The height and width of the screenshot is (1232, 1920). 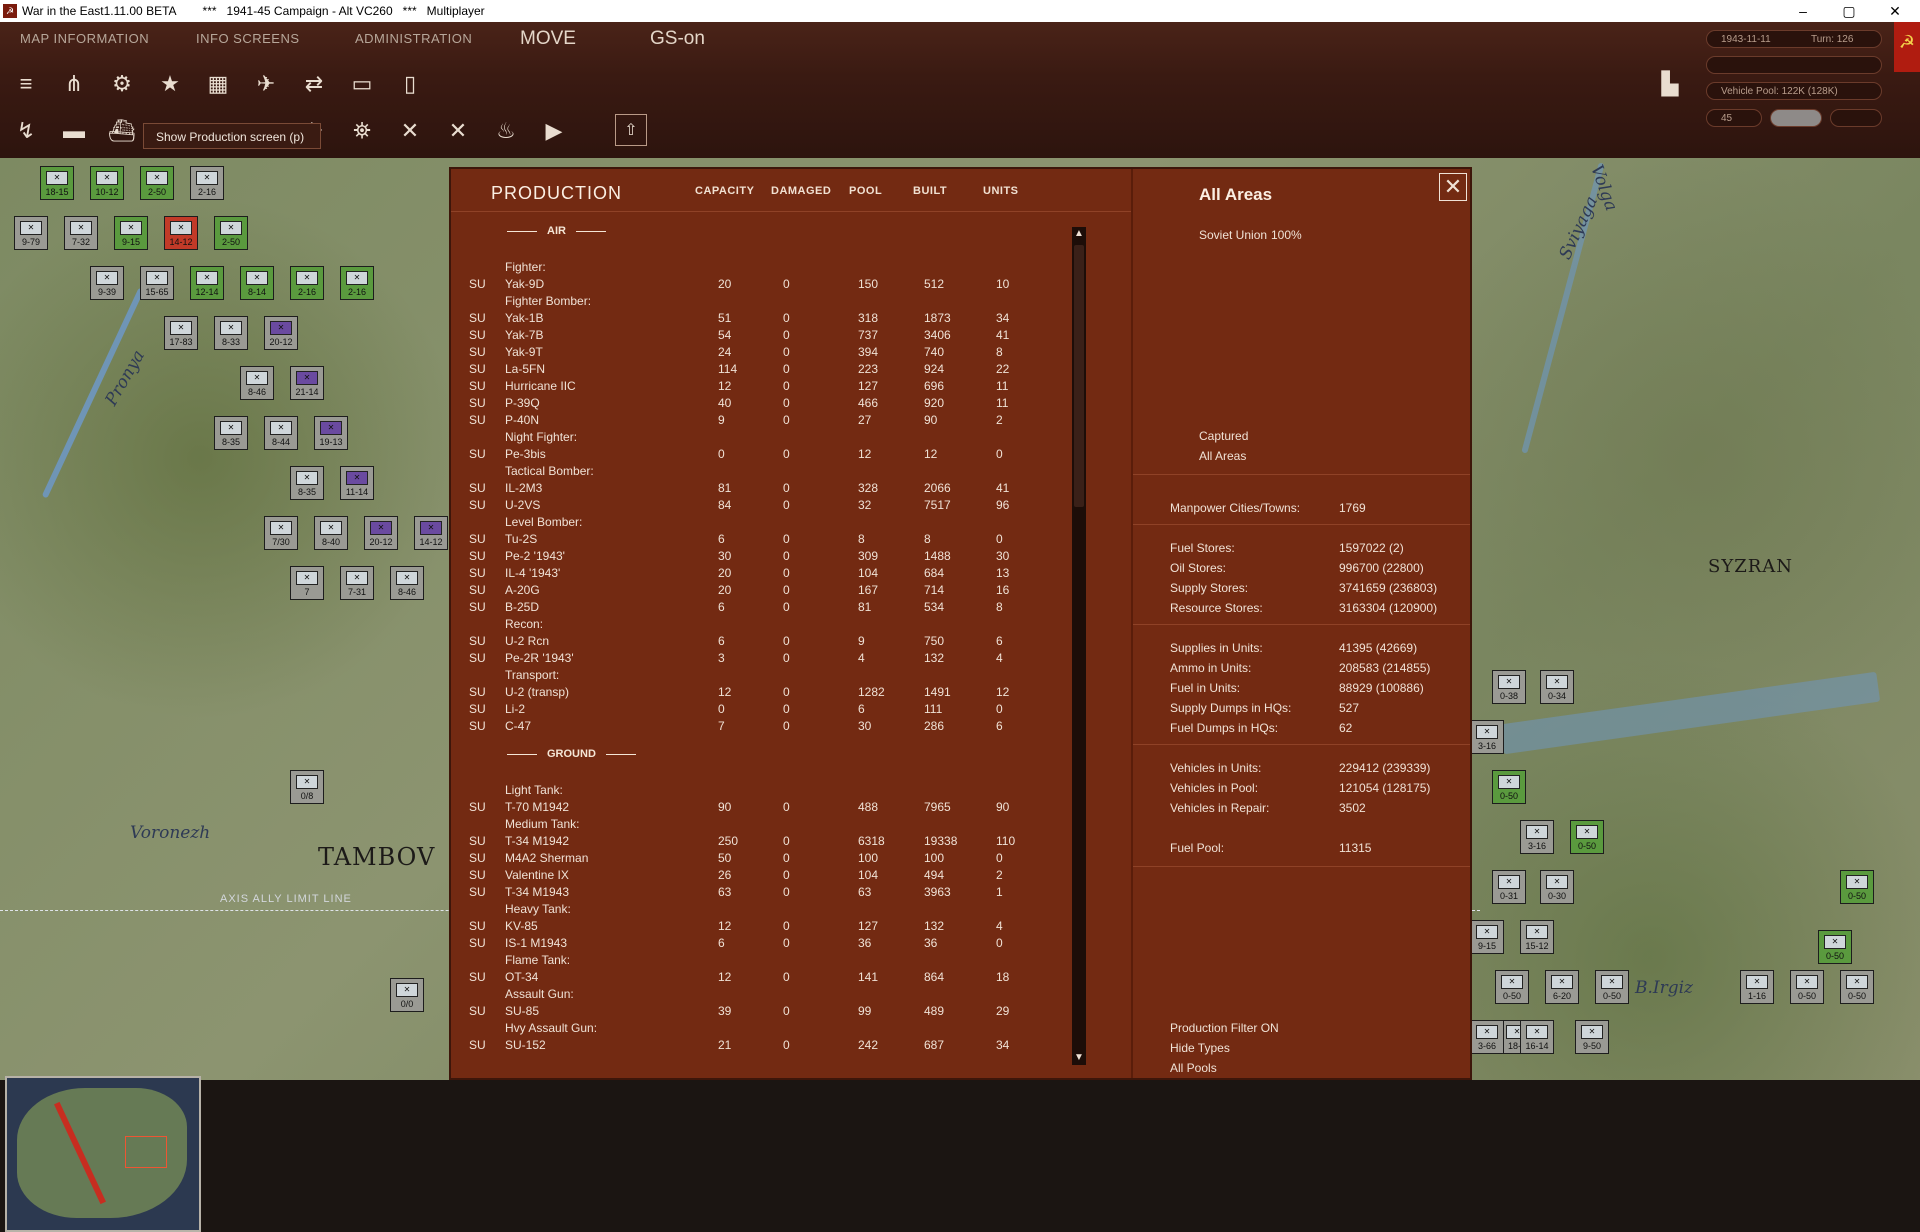 What do you see at coordinates (181, 233) in the screenshot?
I see `unit-counter: ✕ 14-12` at bounding box center [181, 233].